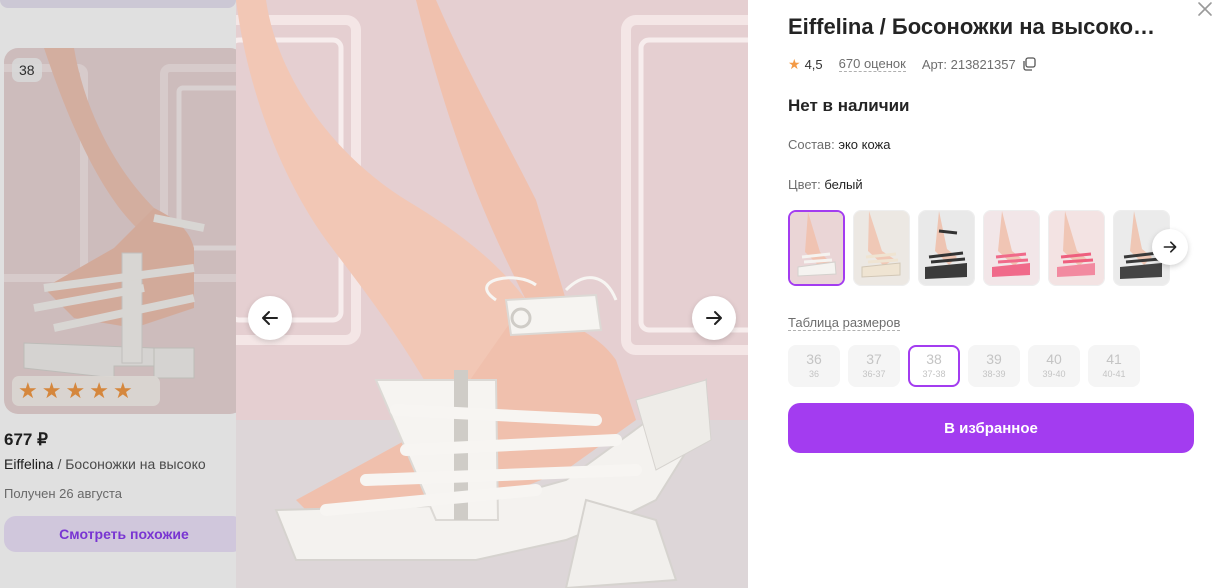 The width and height of the screenshot is (1222, 588). What do you see at coordinates (994, 359) in the screenshot?
I see `size-label: 39` at bounding box center [994, 359].